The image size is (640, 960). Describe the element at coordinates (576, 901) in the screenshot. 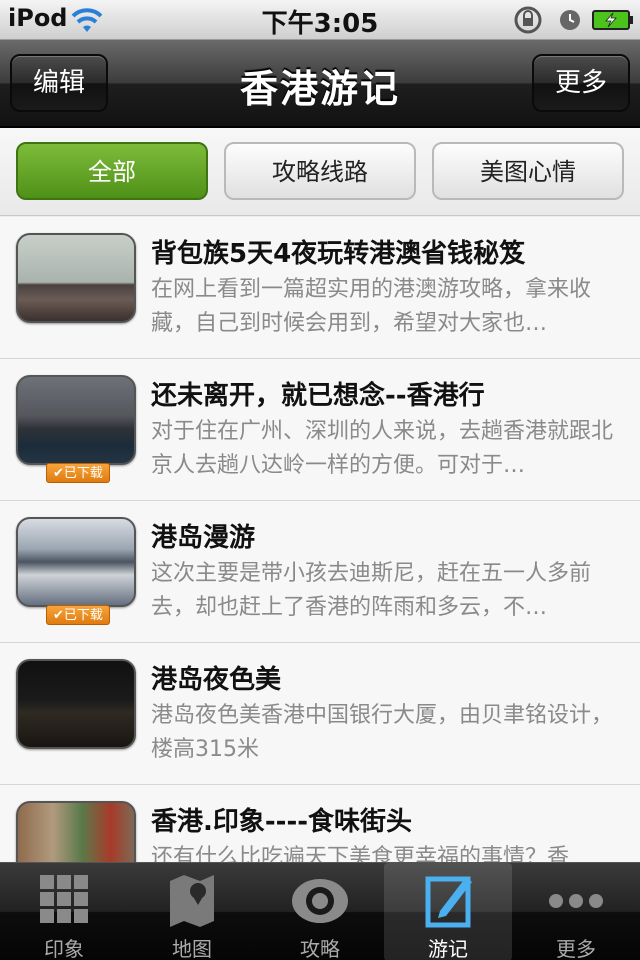

I see `more-dots-icon` at that location.